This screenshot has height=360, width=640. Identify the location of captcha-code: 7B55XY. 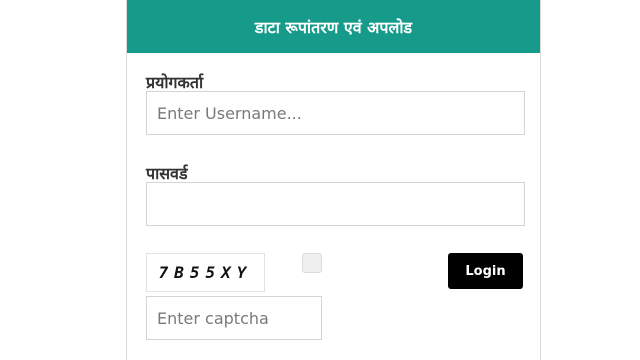
(205, 272).